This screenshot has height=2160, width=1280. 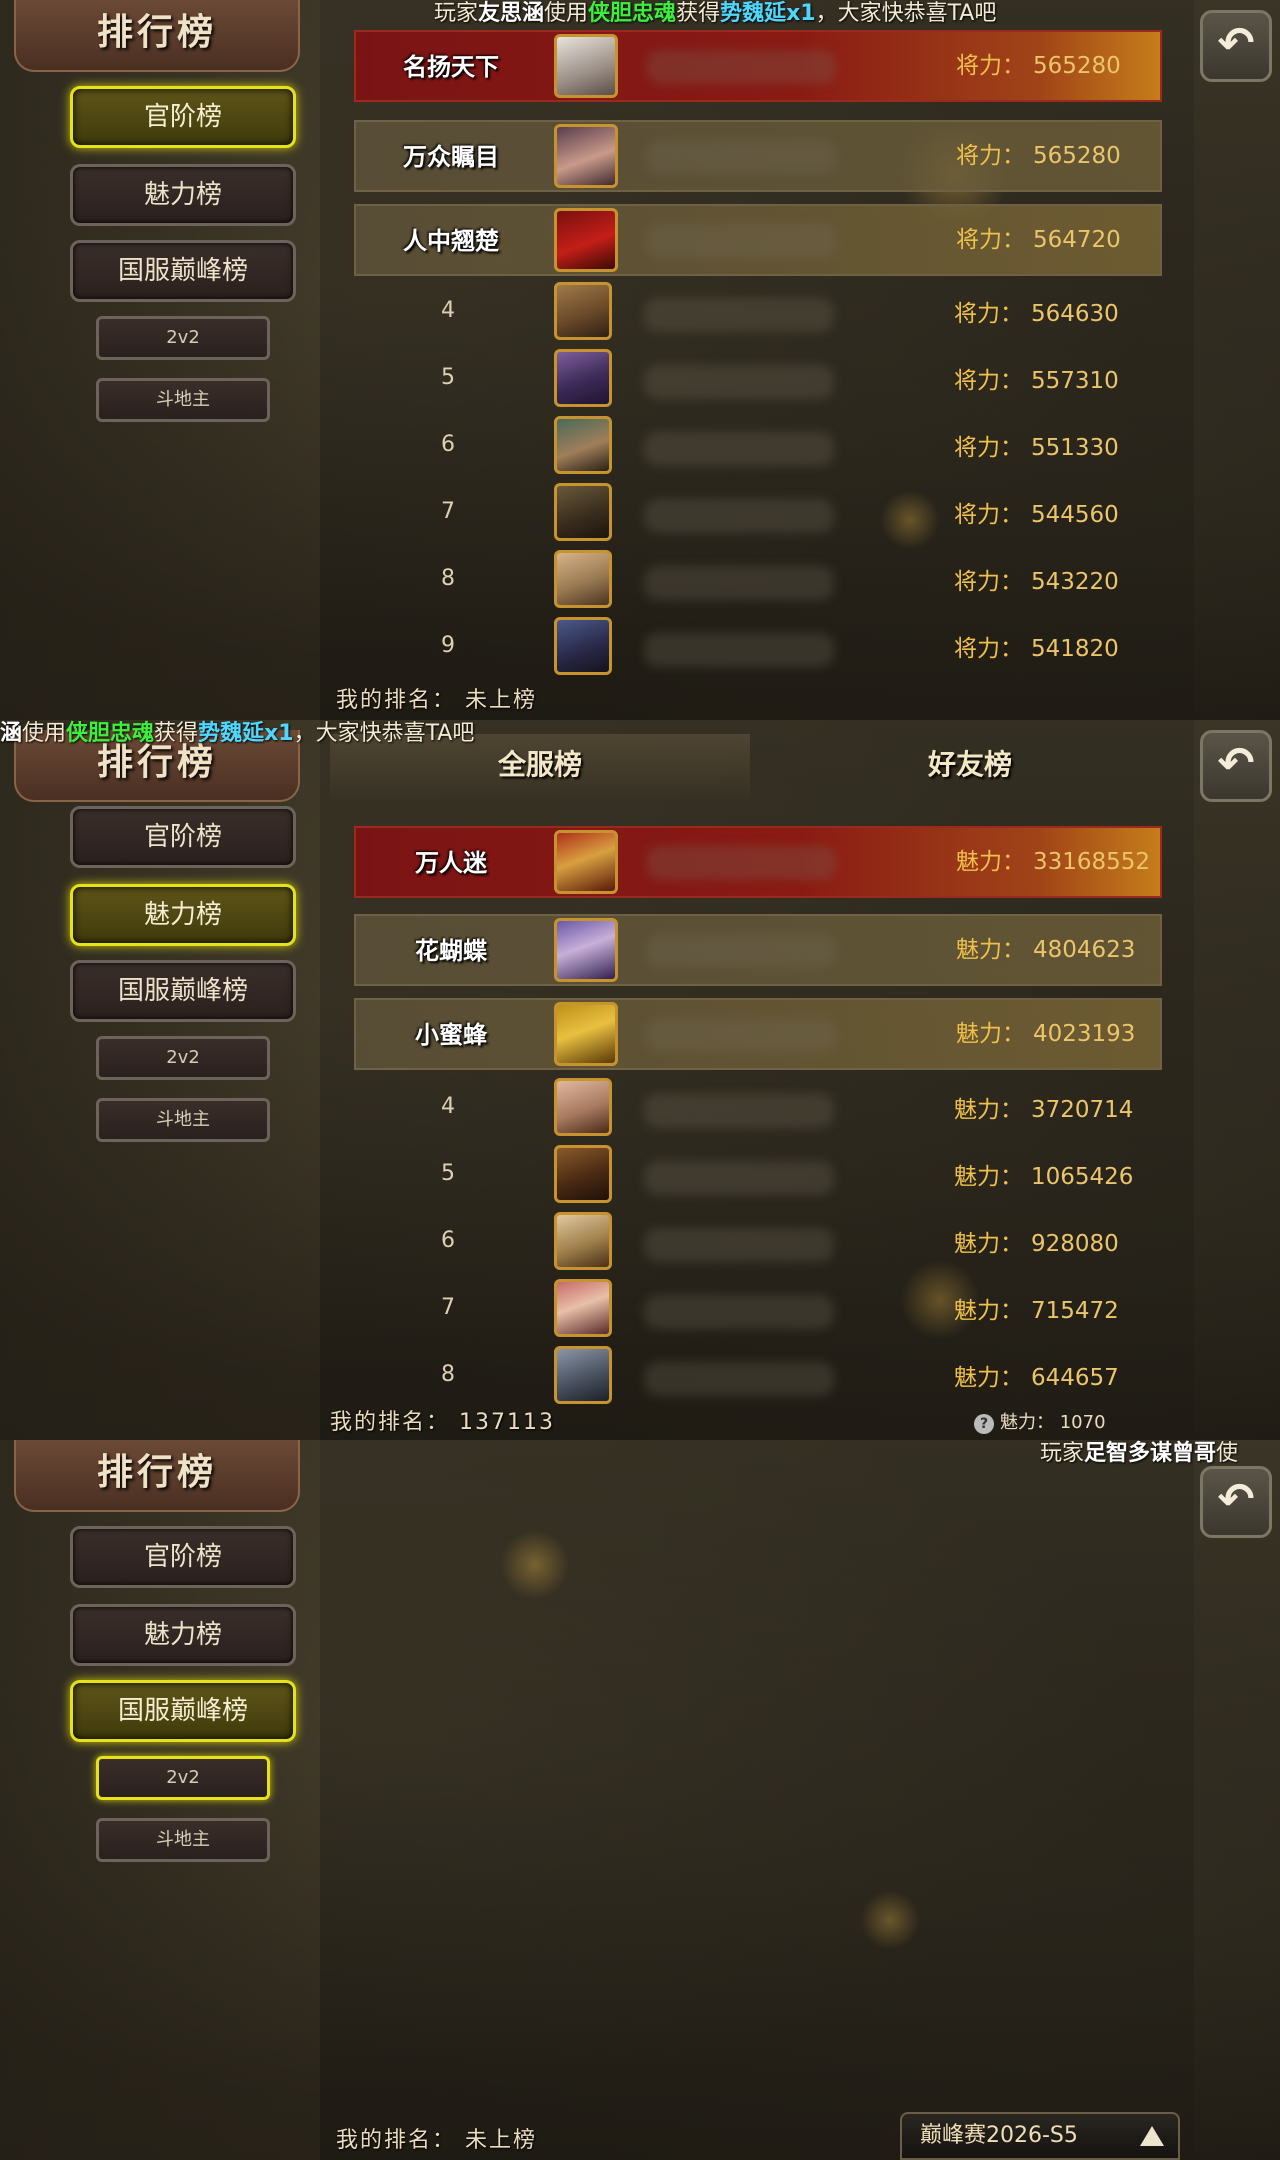 I want to click on table-row: 6 将力： 551330, so click(x=758, y=450).